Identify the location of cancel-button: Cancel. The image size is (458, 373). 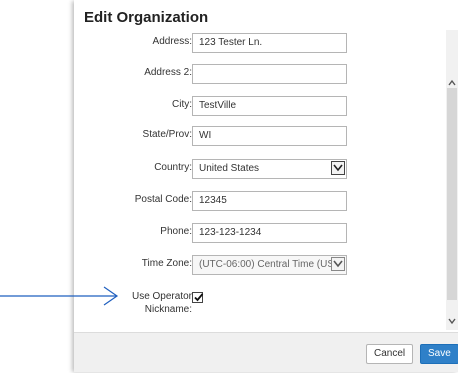
(390, 354).